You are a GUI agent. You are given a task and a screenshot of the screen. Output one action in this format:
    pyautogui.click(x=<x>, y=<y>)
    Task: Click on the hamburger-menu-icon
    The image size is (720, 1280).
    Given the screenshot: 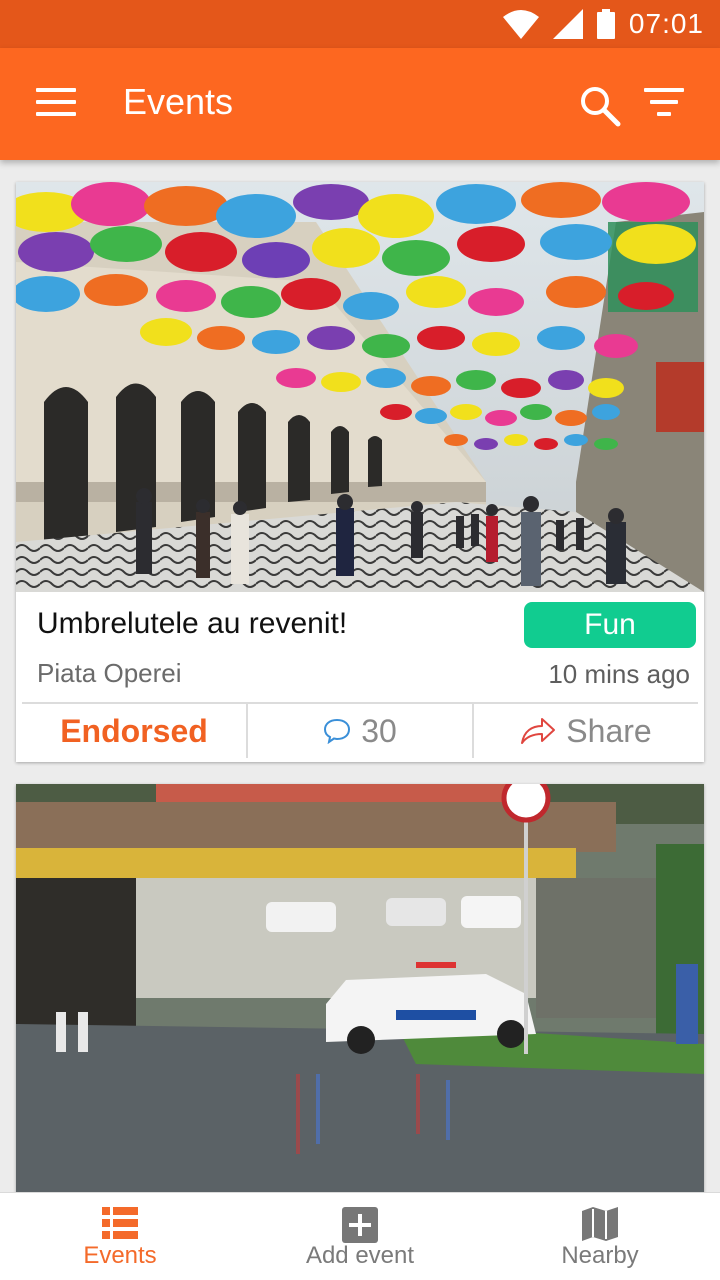 What is the action you would take?
    pyautogui.click(x=56, y=104)
    